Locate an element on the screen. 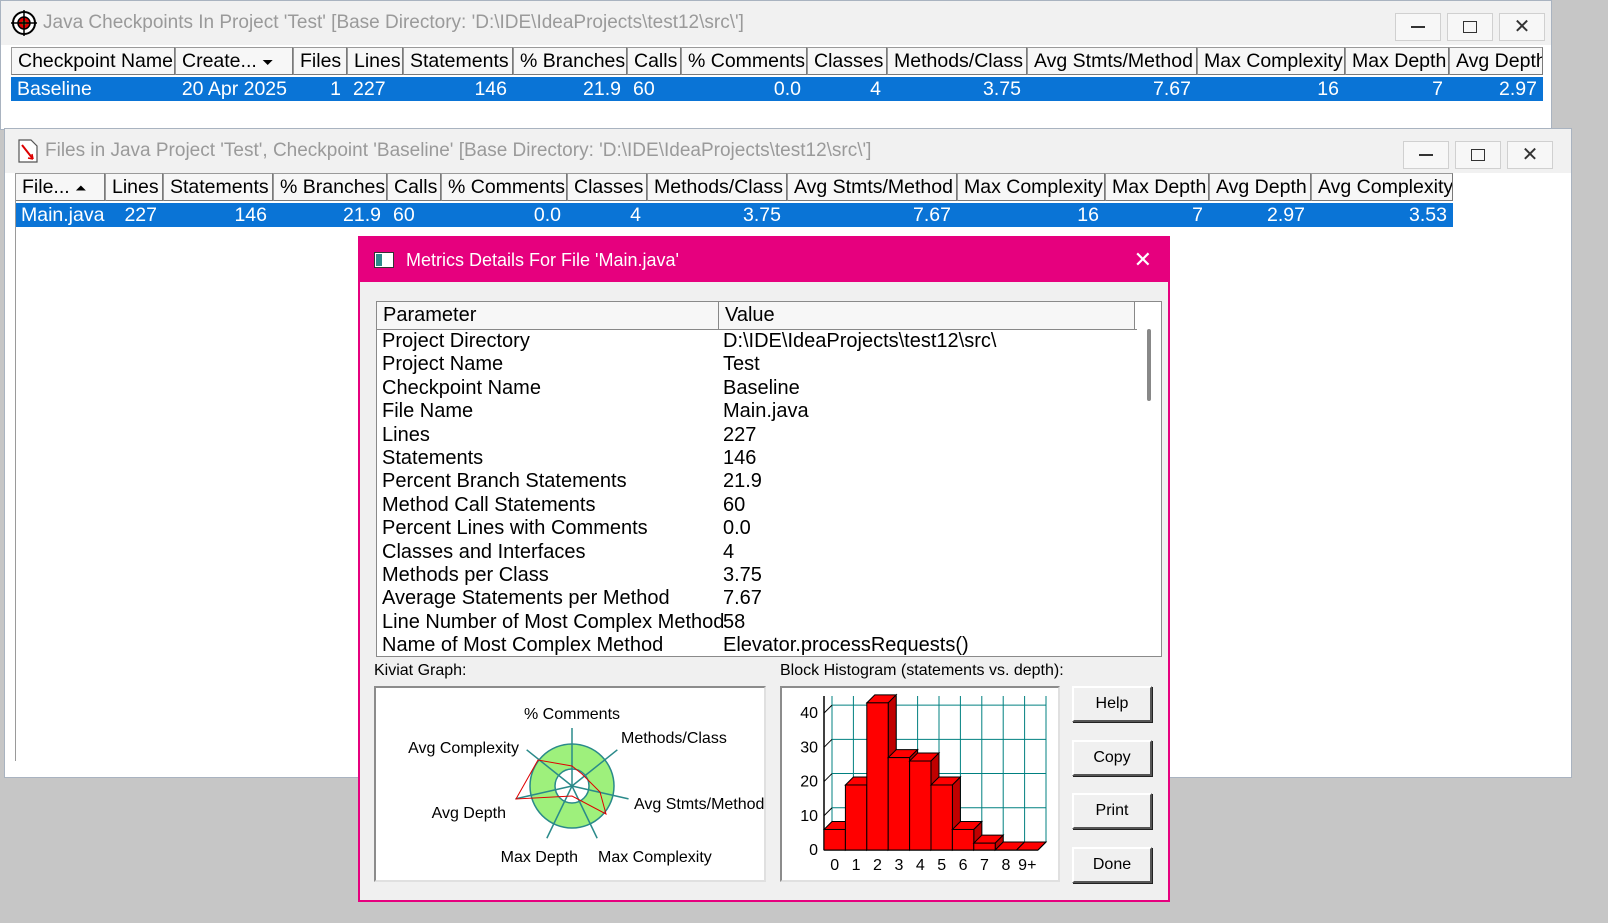  parameter-name: Classes and Interfaces is located at coordinates (484, 551).